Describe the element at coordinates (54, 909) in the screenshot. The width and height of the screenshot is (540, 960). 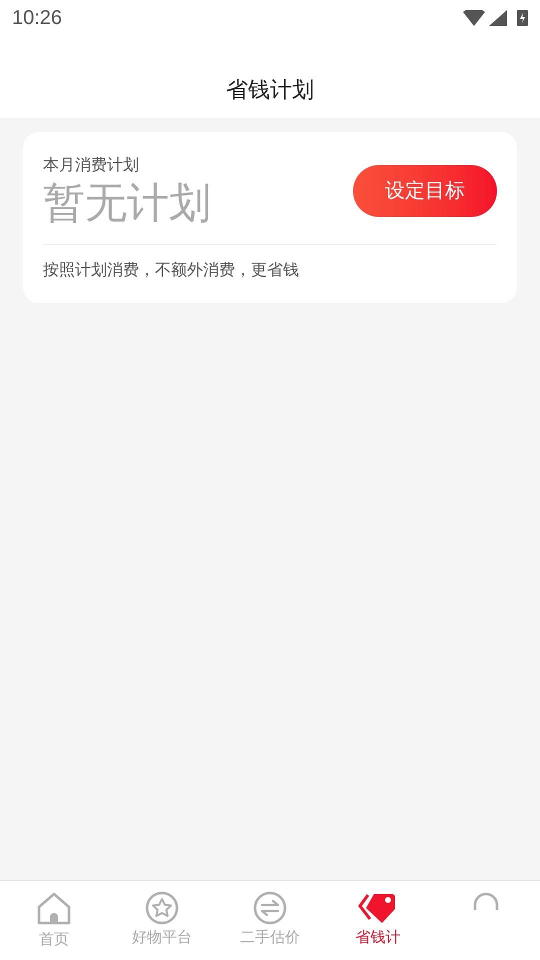
I see `home-icon` at that location.